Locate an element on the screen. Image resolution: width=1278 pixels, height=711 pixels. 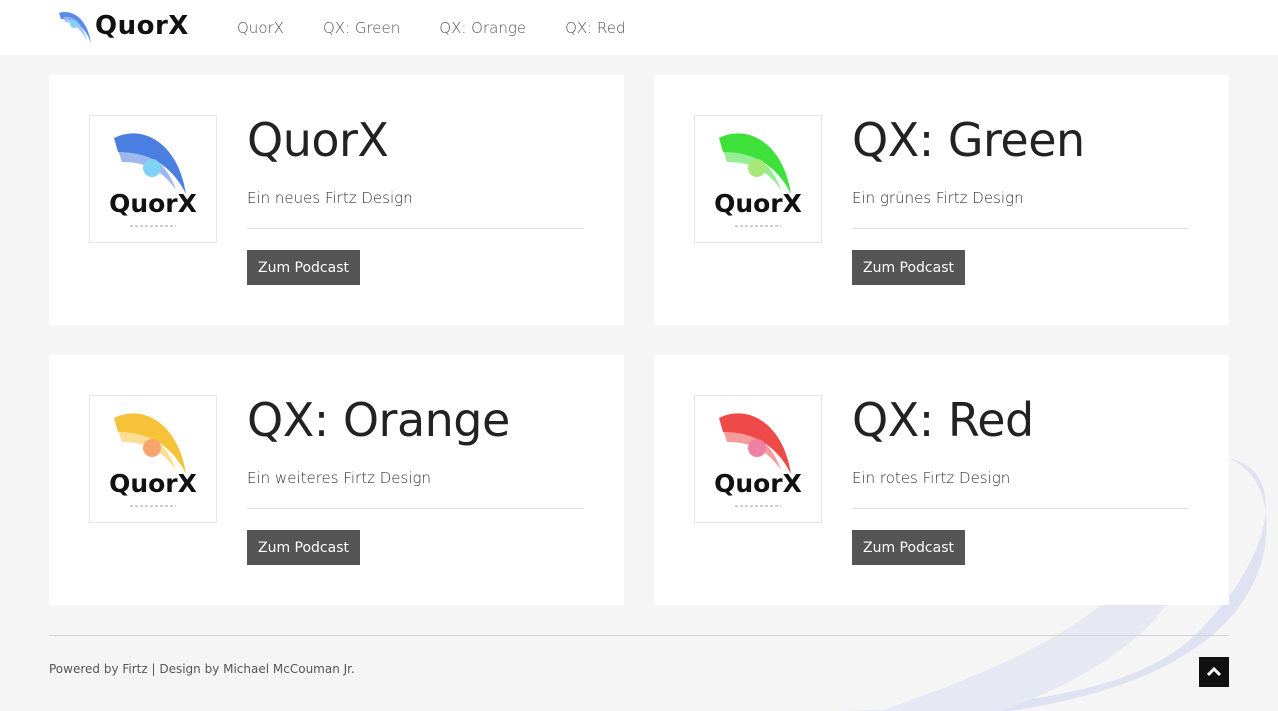
nav-link-orange: QX: Orange is located at coordinates (482, 28).